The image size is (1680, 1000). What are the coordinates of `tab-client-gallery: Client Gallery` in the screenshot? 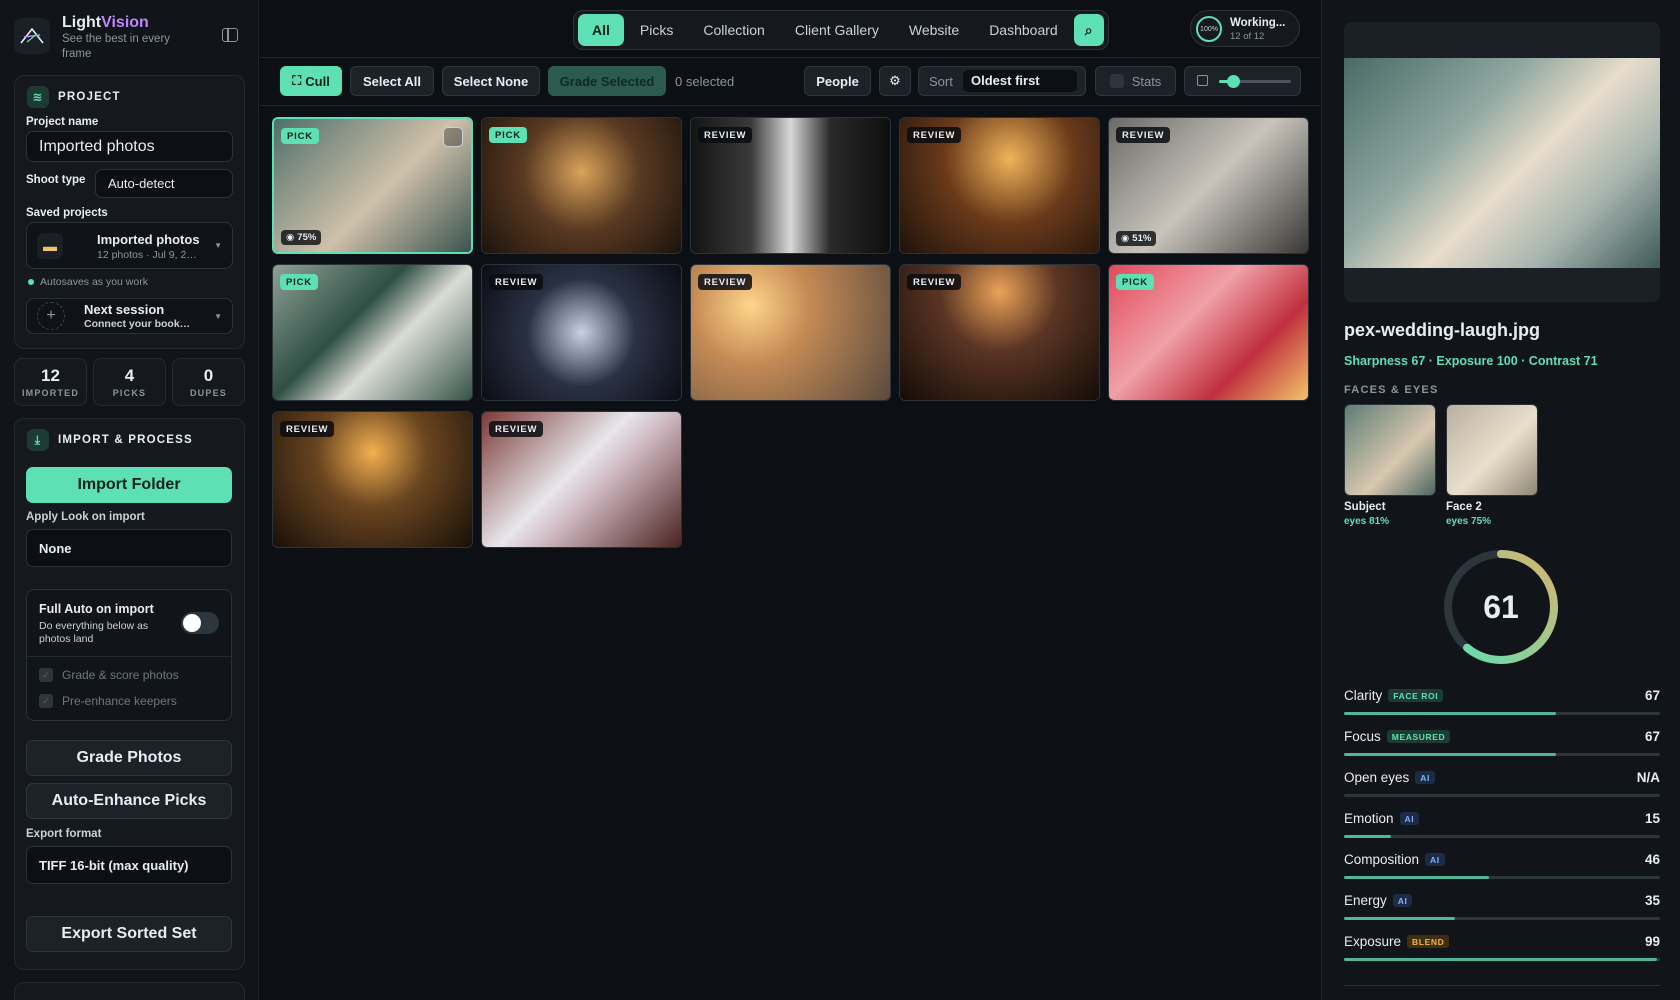 It's located at (837, 30).